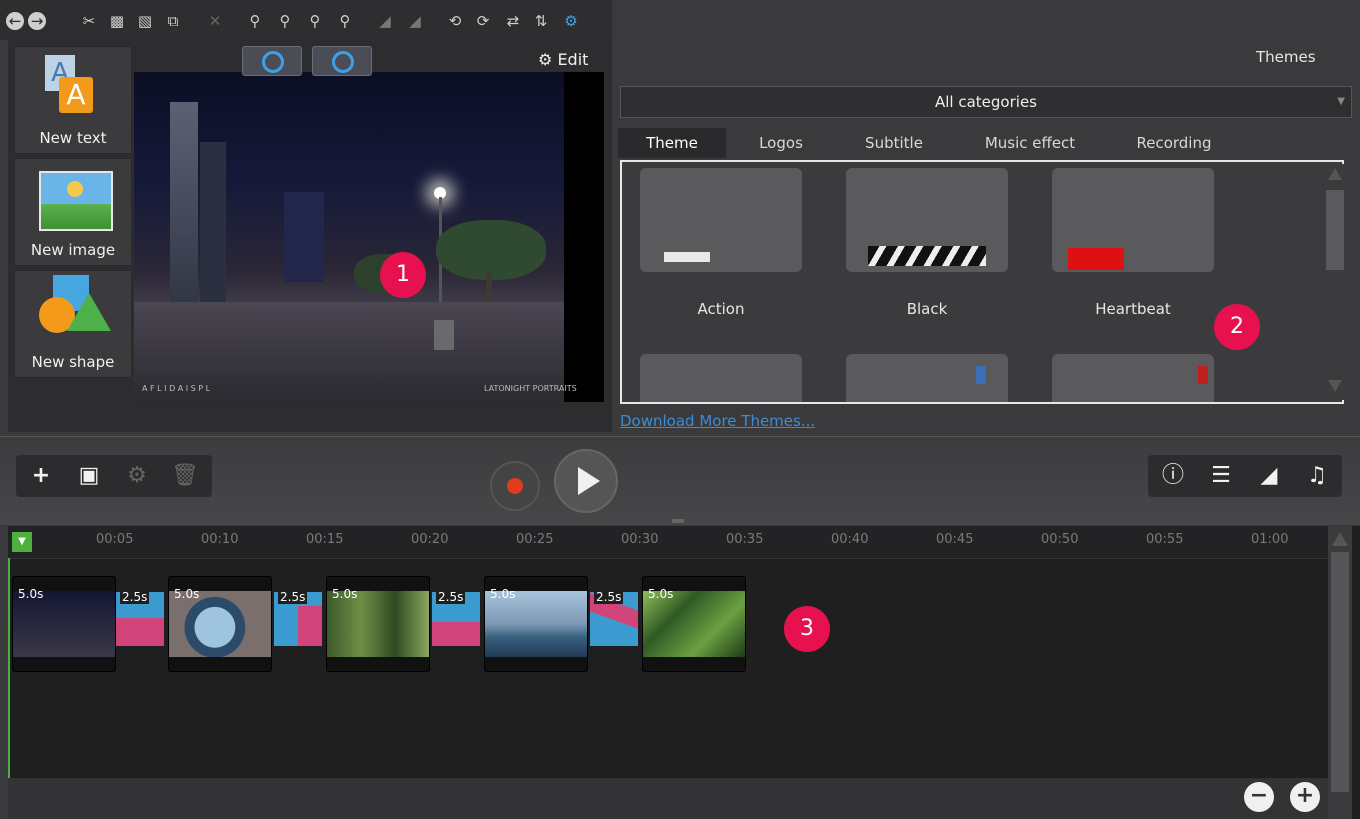  Describe the element at coordinates (1030, 143) in the screenshot. I see `tab-music-effect: Music effect` at that location.